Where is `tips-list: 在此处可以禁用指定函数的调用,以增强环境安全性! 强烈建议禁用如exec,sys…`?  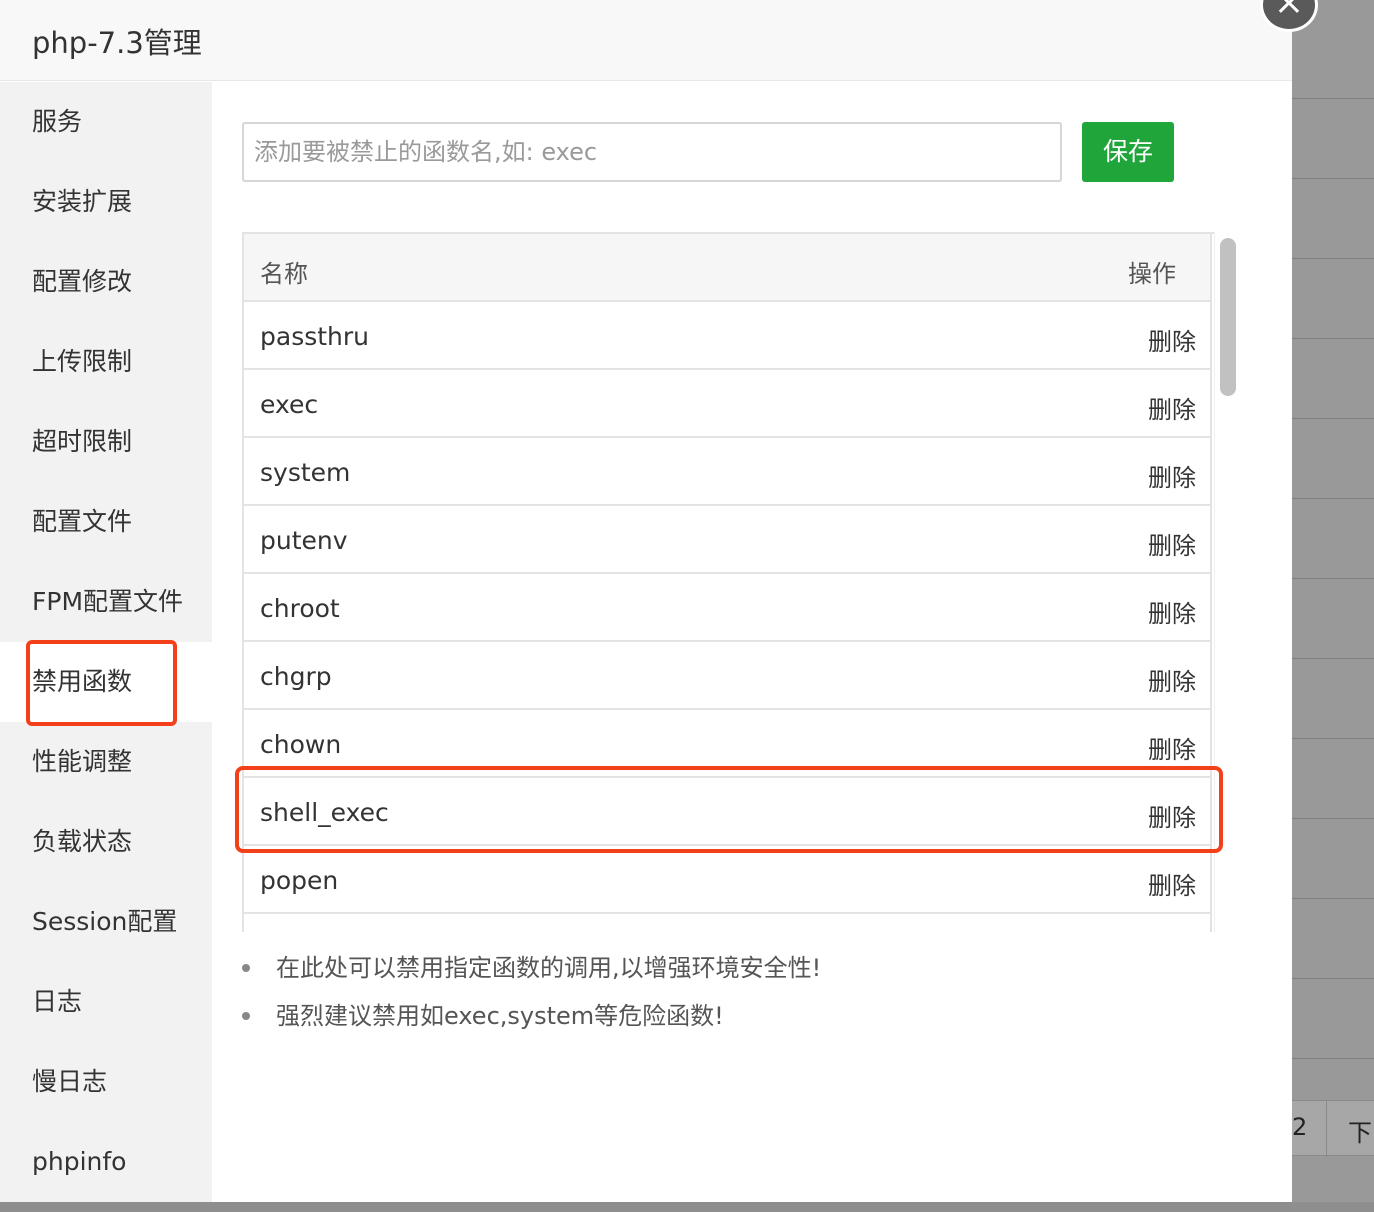 tips-list: 在此处可以禁用指定函数的调用,以增强环境安全性! 强烈建议禁用如exec,sys… is located at coordinates (736, 998).